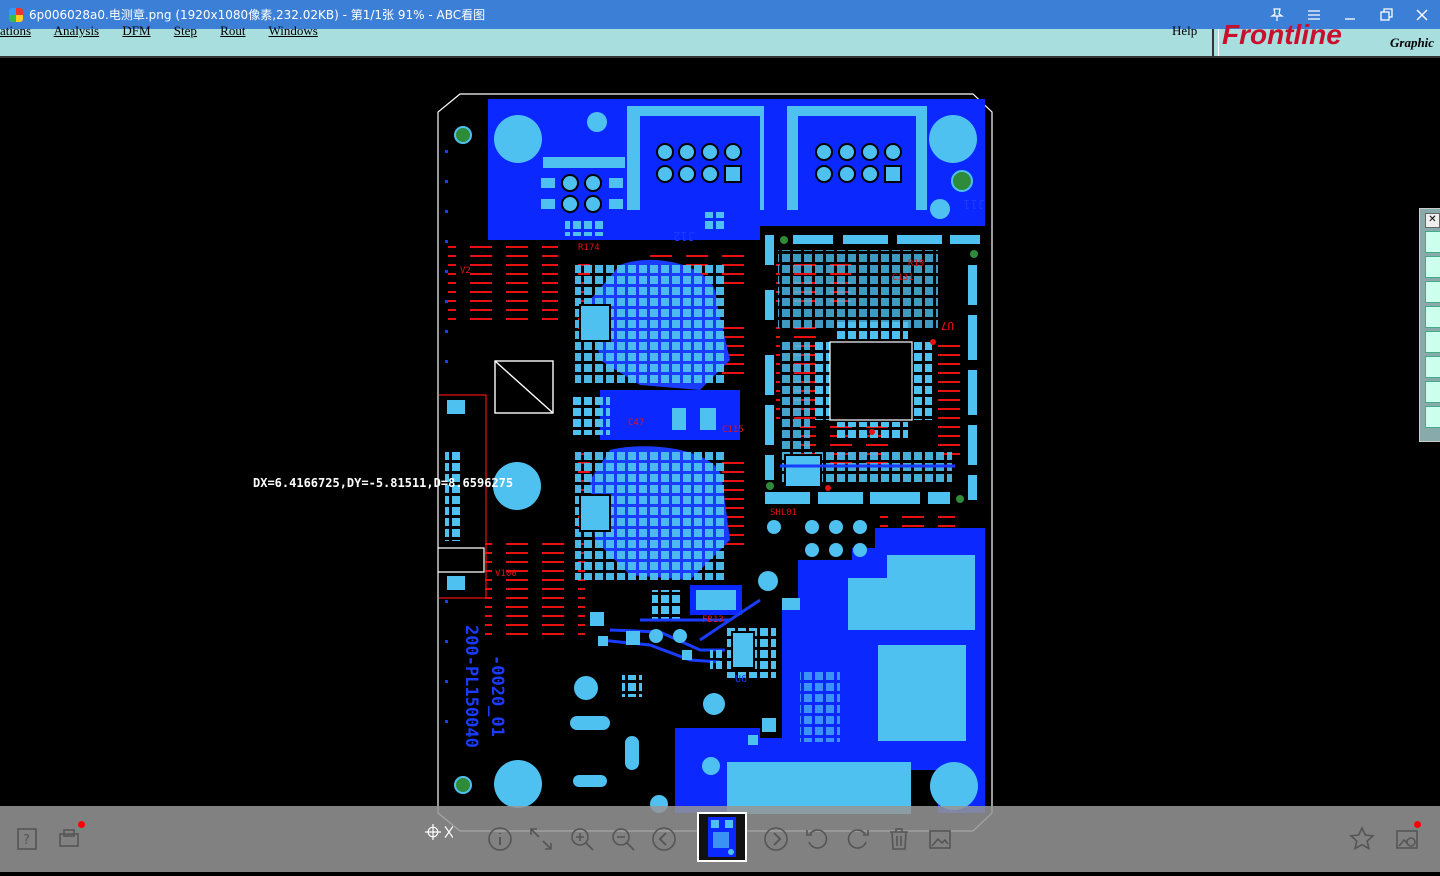  Describe the element at coordinates (16, 30) in the screenshot. I see `menu-item: ations` at that location.